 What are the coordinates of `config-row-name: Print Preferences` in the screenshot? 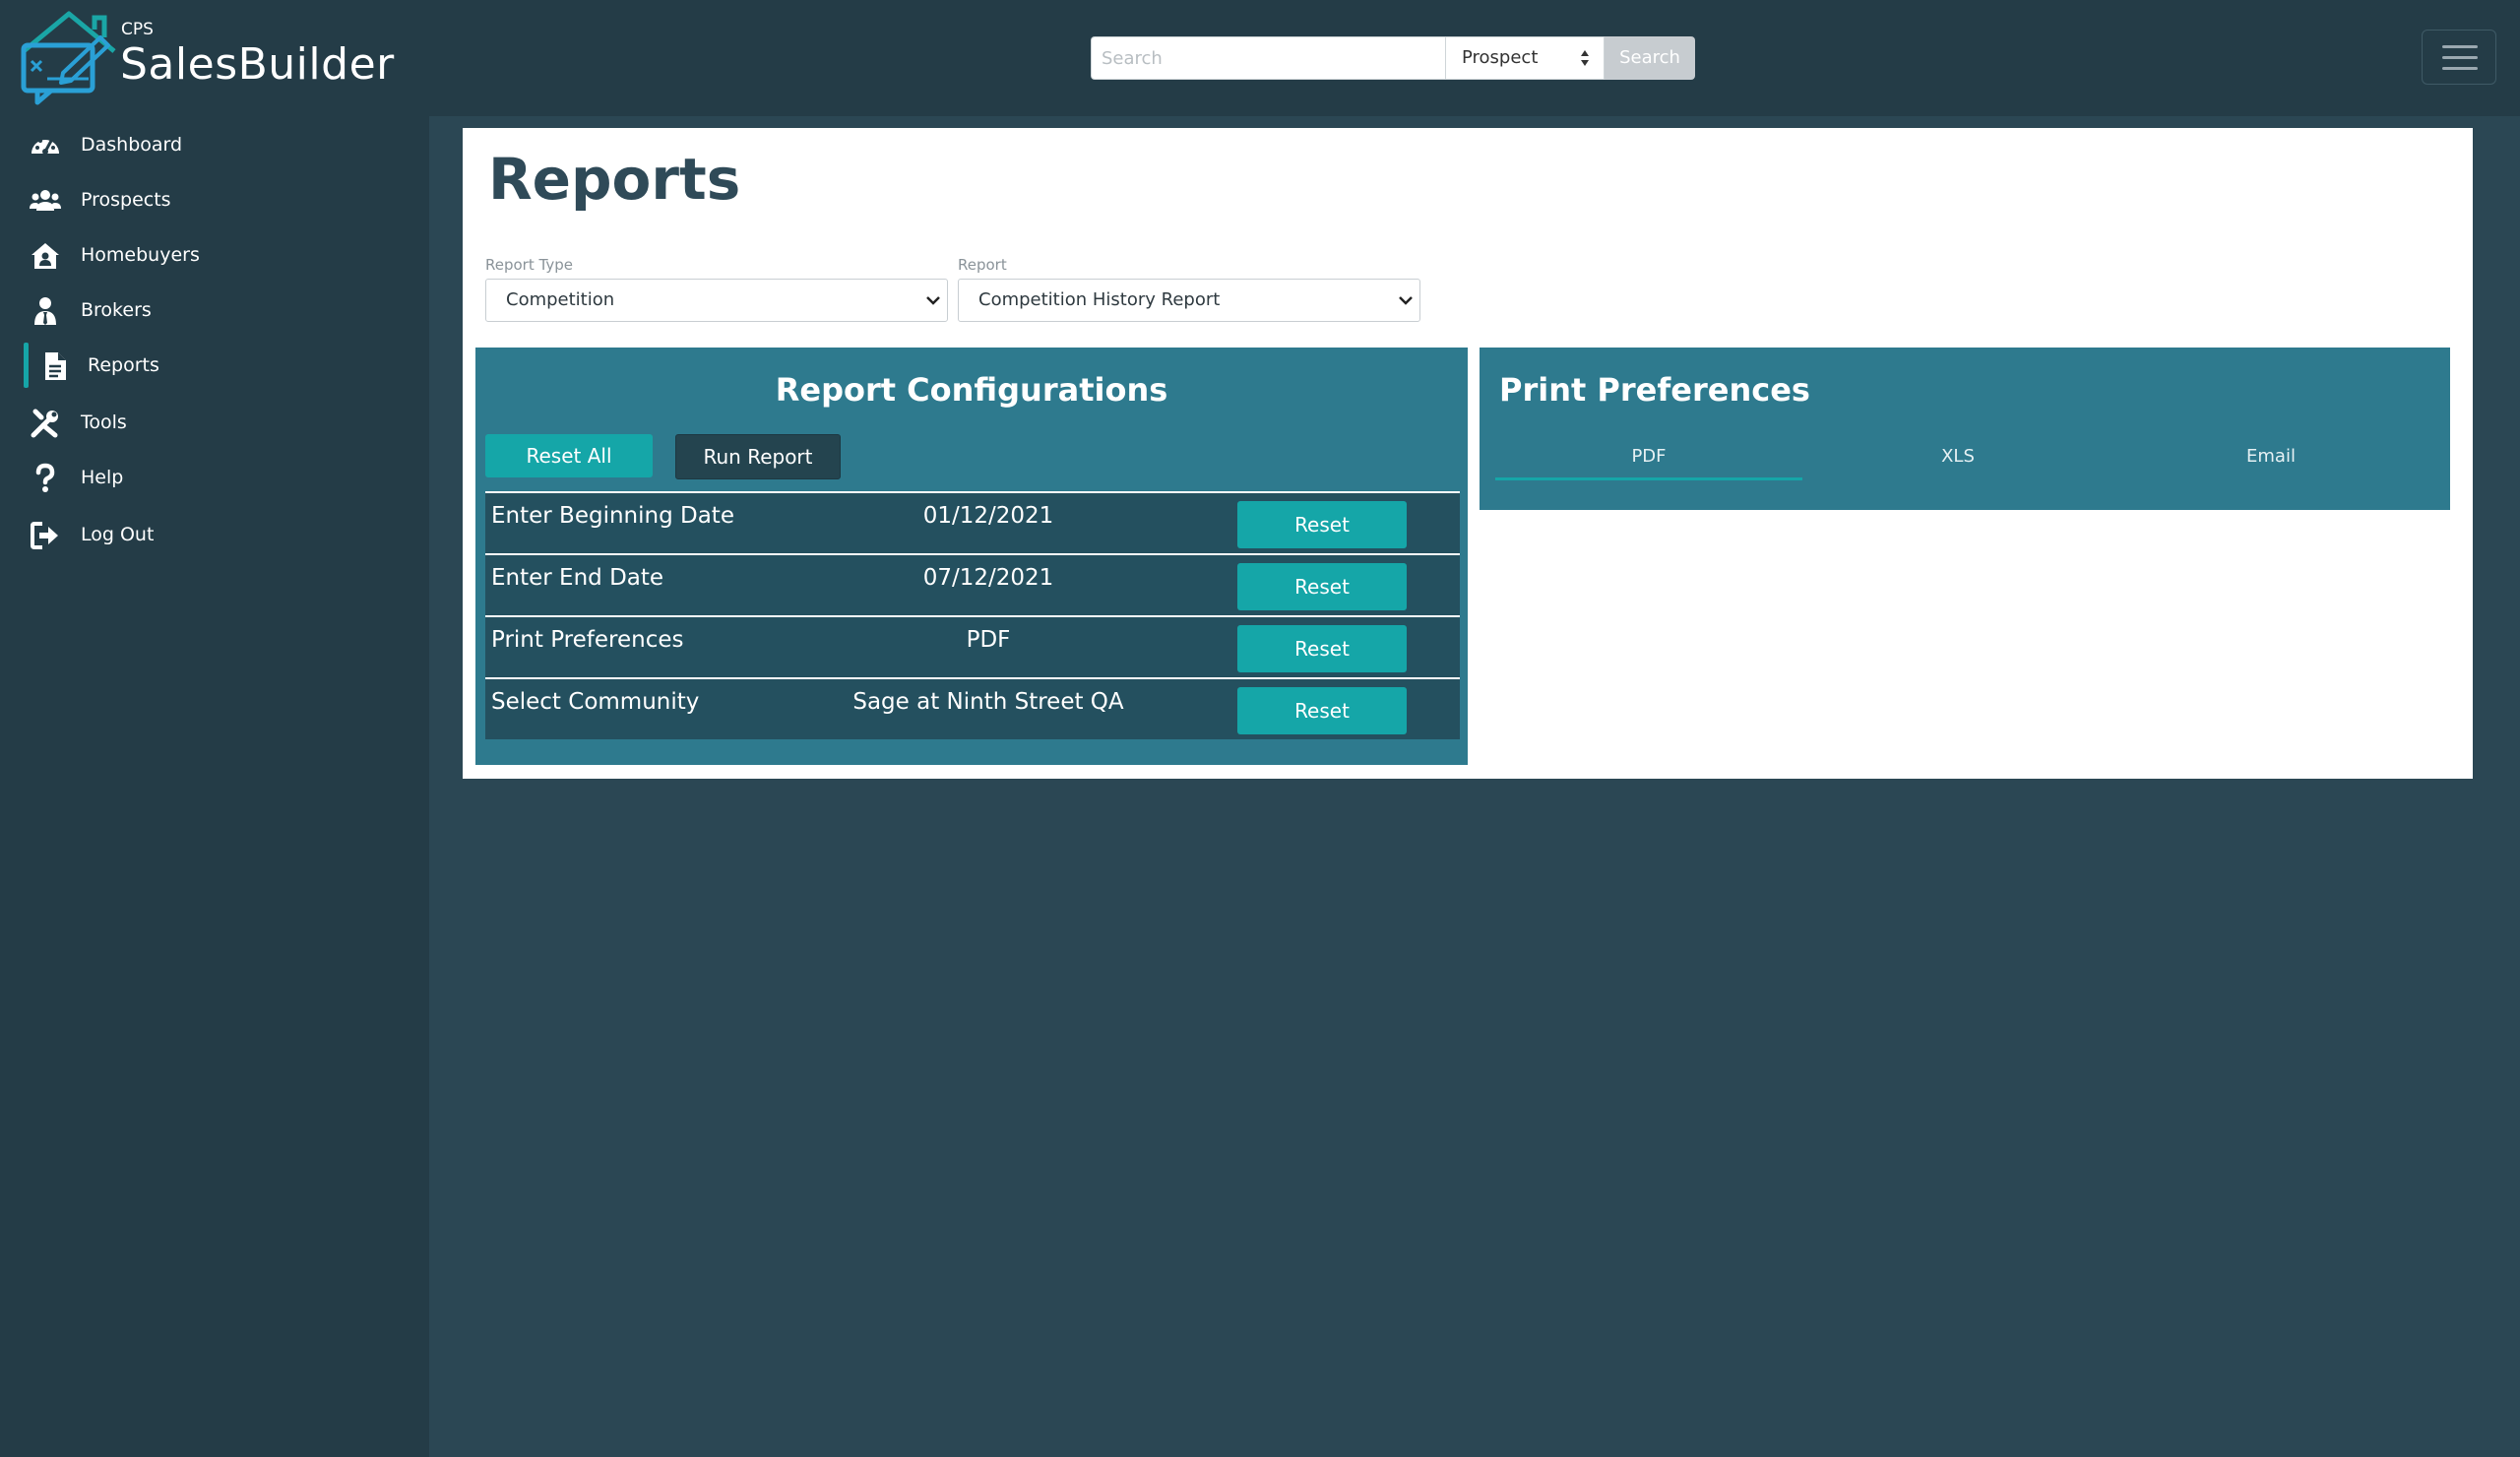 It's located at (587, 640).